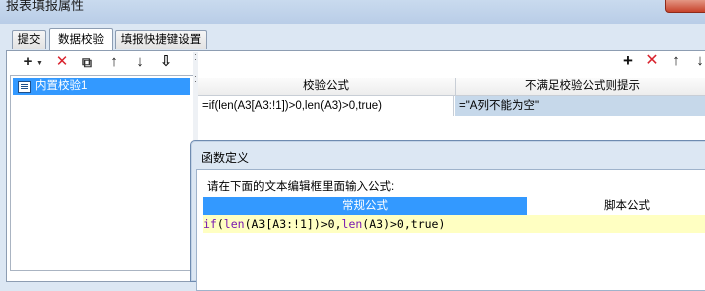  What do you see at coordinates (326, 86) in the screenshot?
I see `header-formula: 校验公式` at bounding box center [326, 86].